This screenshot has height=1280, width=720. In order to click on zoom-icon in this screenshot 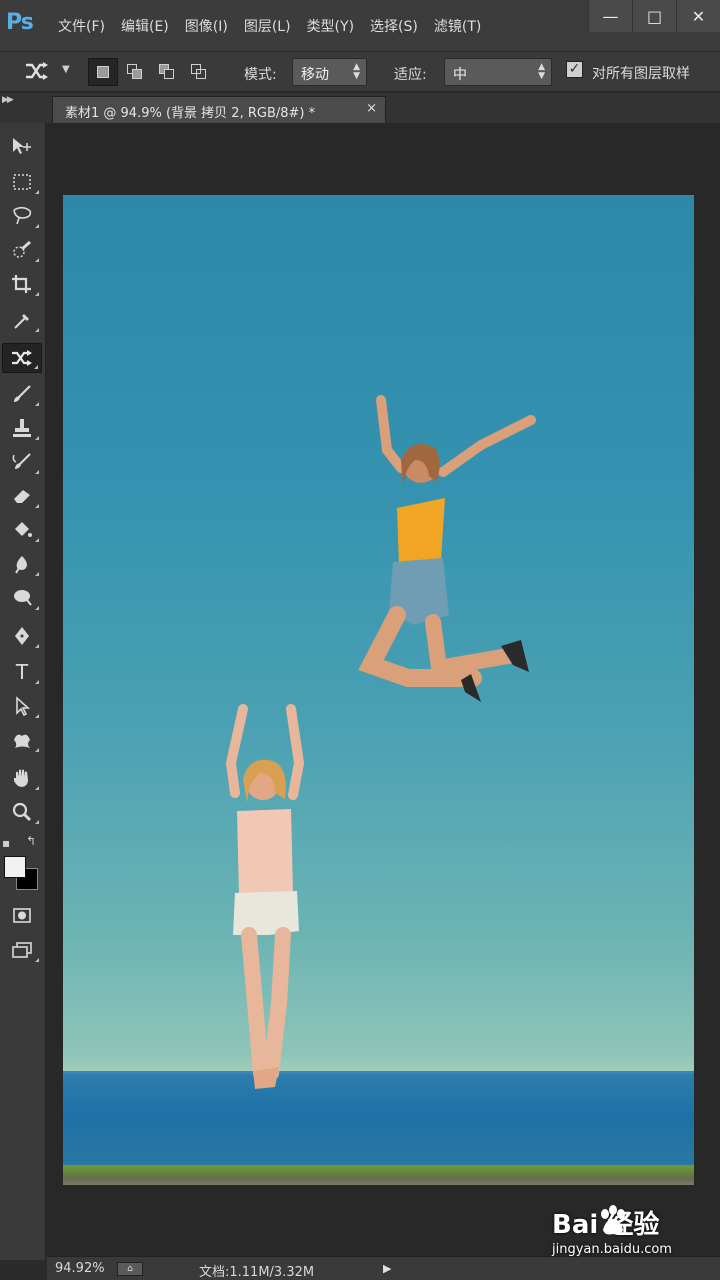, I will do `click(22, 812)`.